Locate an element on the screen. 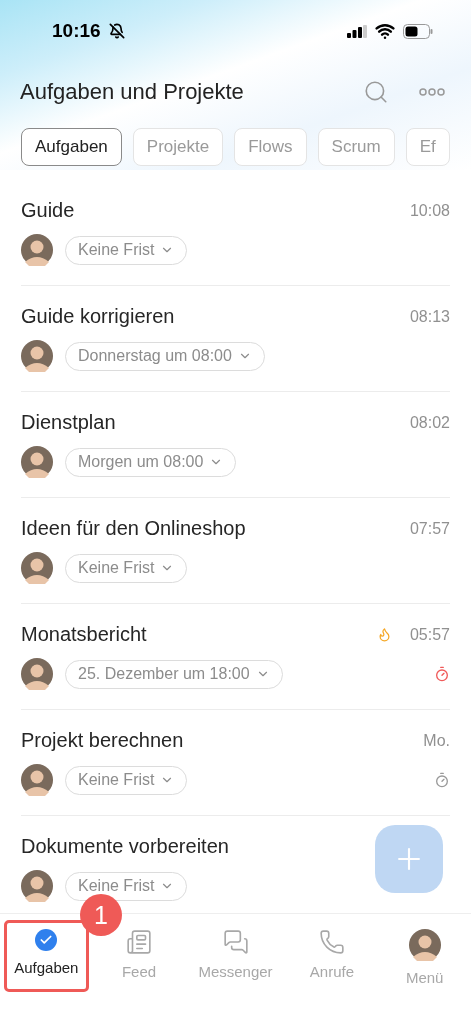 The height and width of the screenshot is (1024, 471). check-circle-icon is located at coordinates (46, 940).